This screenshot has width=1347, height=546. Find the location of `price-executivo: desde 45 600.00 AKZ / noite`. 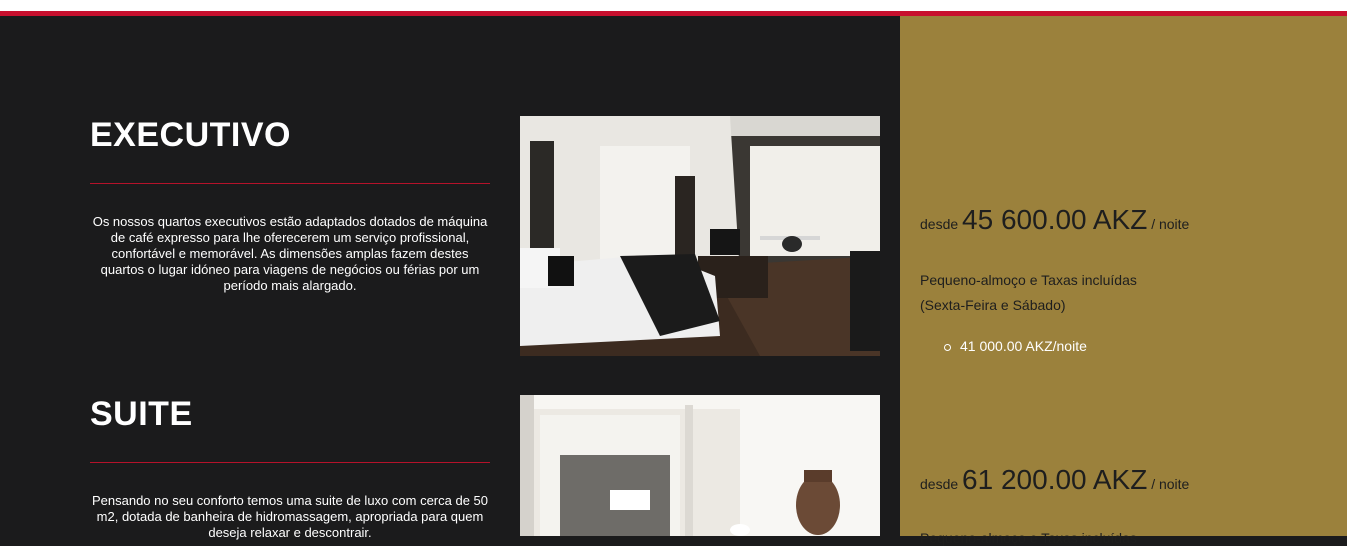

price-executivo: desde 45 600.00 AKZ / noite is located at coordinates (1054, 220).